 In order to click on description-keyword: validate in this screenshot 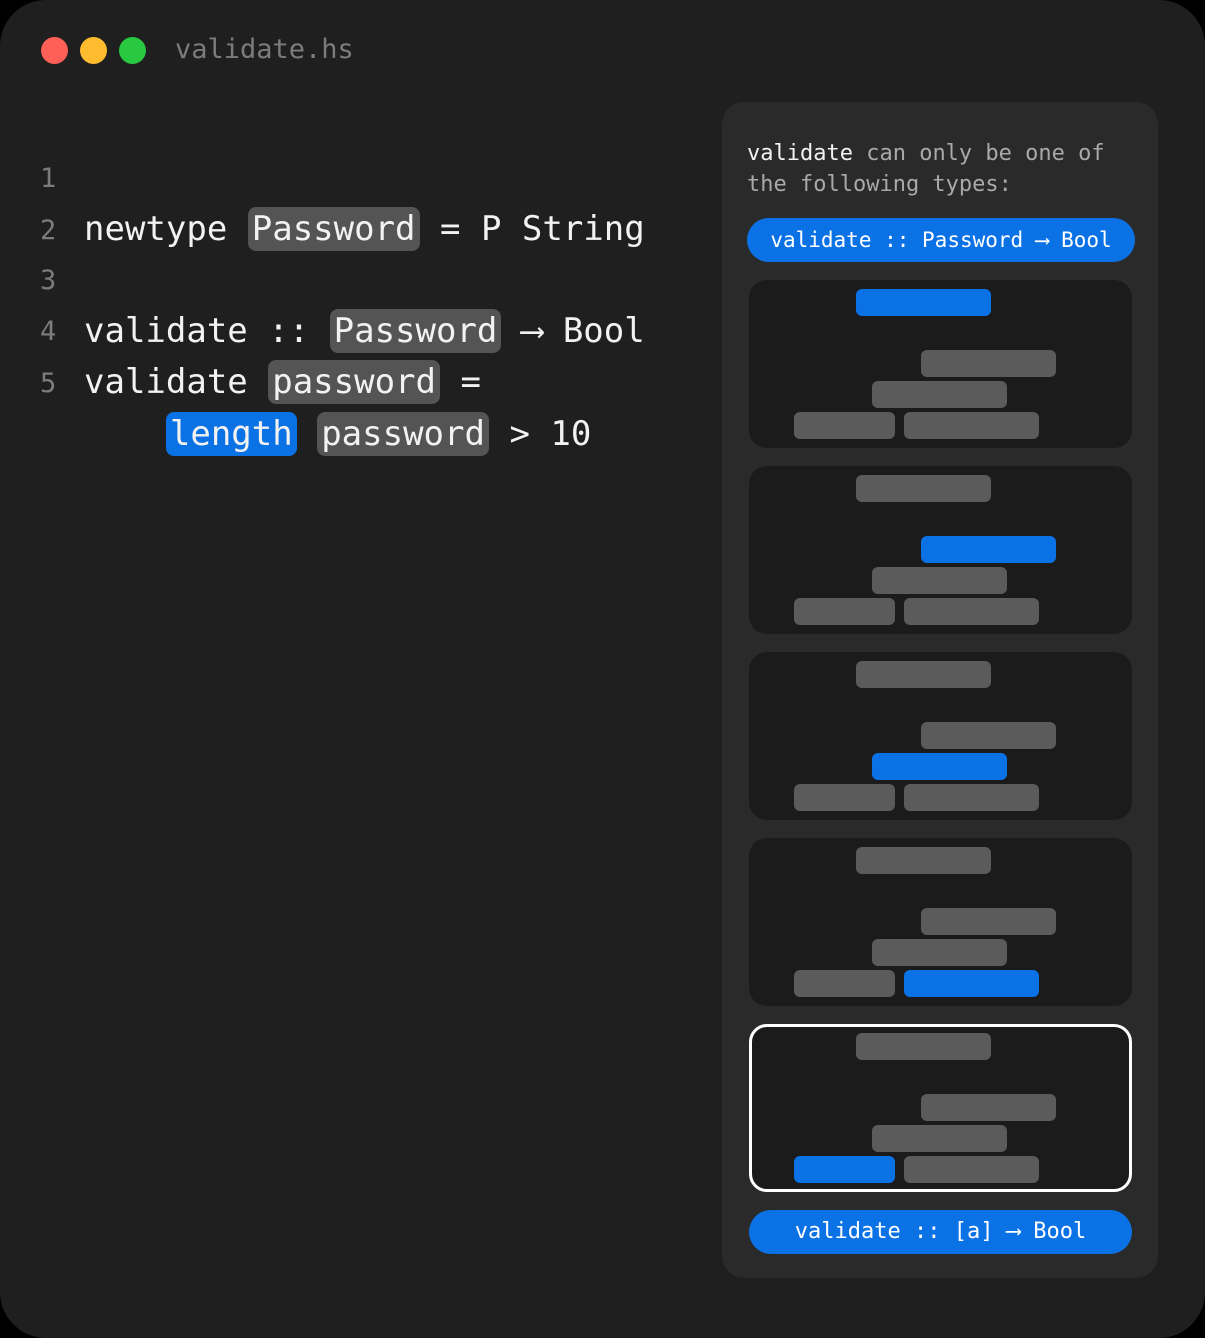, I will do `click(800, 153)`.